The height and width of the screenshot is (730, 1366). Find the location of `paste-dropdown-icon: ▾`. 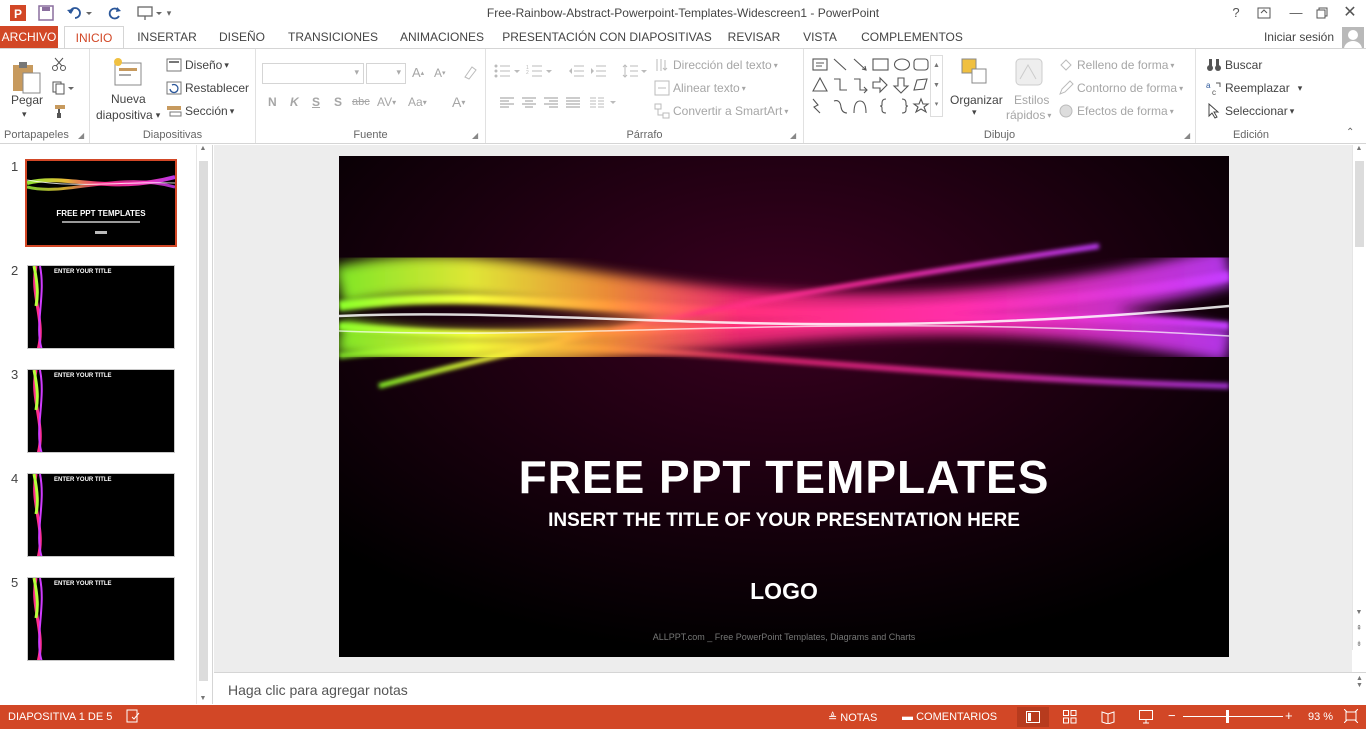

paste-dropdown-icon: ▾ is located at coordinates (24, 114).